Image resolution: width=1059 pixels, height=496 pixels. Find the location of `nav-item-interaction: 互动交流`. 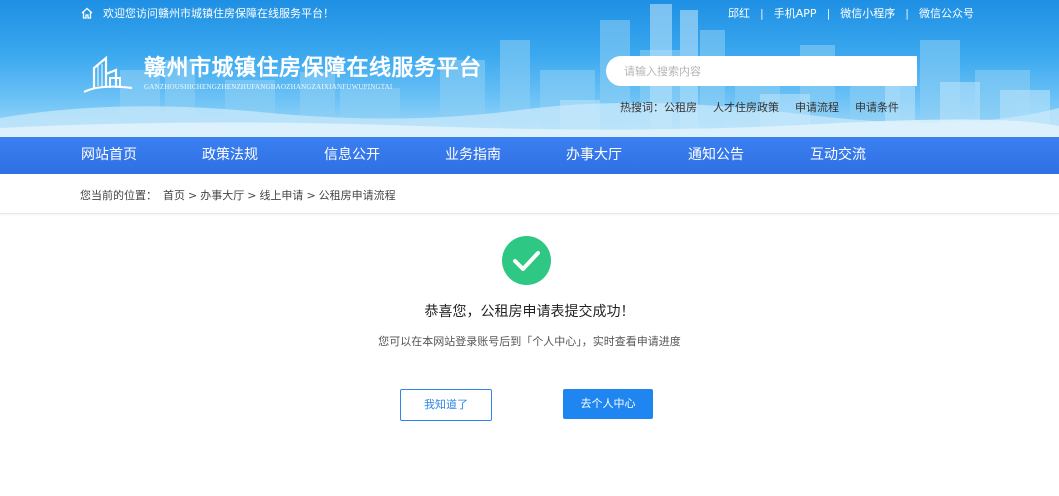

nav-item-interaction: 互动交流 is located at coordinates (838, 155).